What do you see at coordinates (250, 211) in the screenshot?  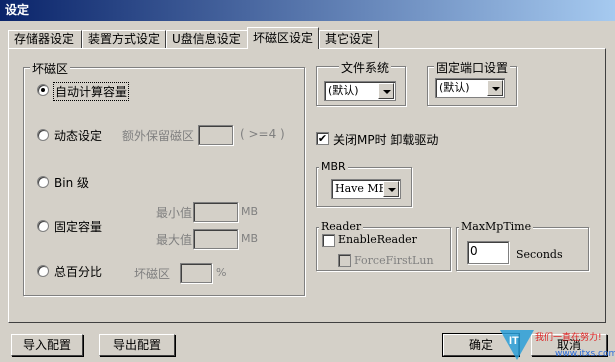 I see `min-unit: MB` at bounding box center [250, 211].